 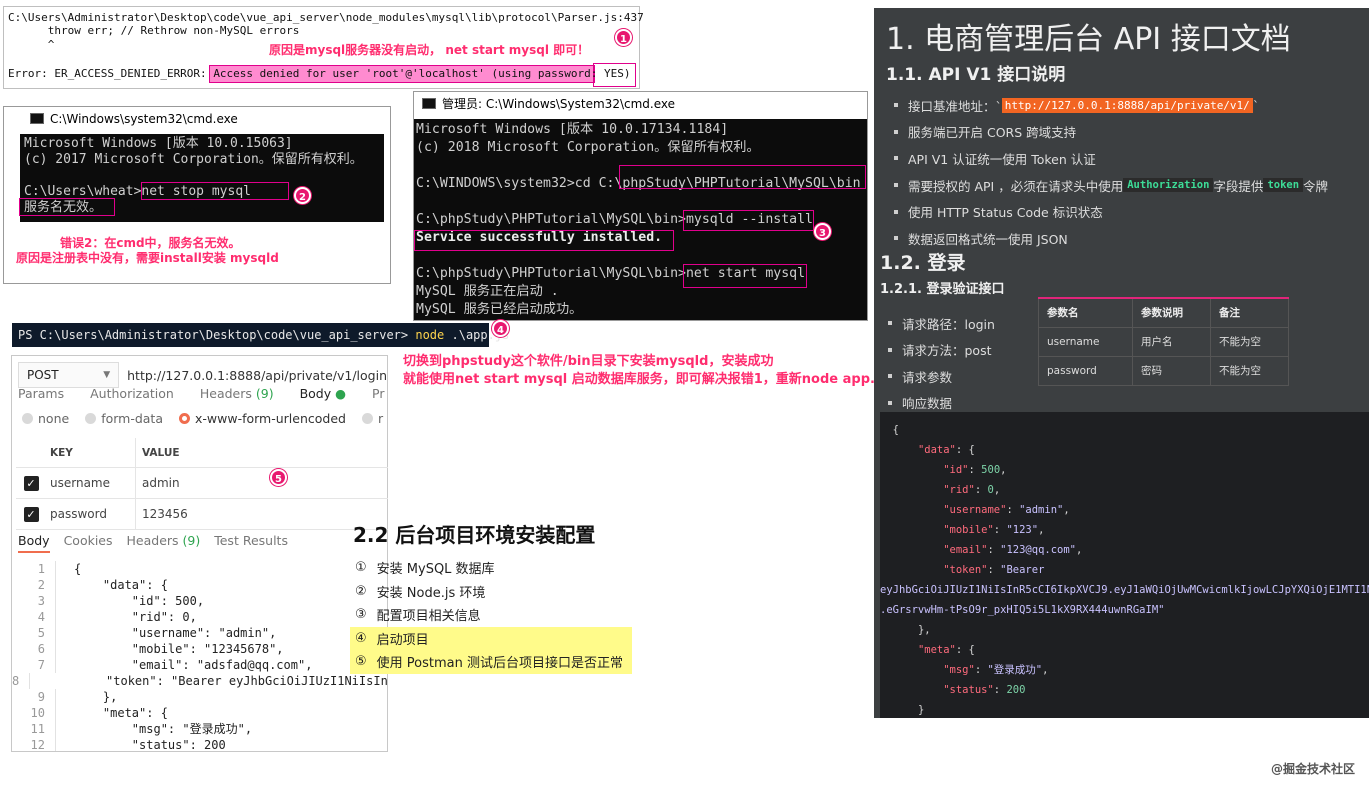 What do you see at coordinates (361, 615) in the screenshot?
I see `step-marker: ③` at bounding box center [361, 615].